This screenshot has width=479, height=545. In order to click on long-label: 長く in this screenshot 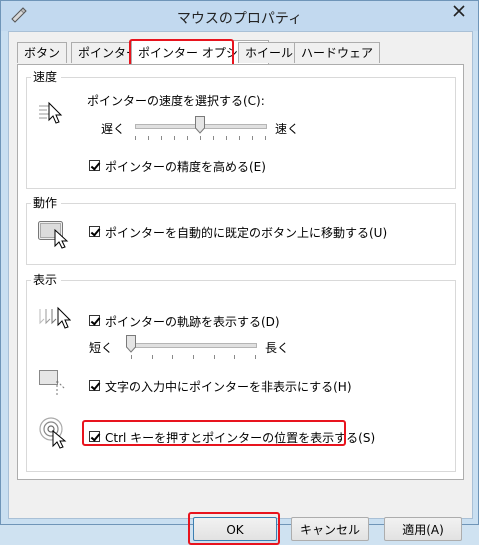, I will do `click(277, 348)`.